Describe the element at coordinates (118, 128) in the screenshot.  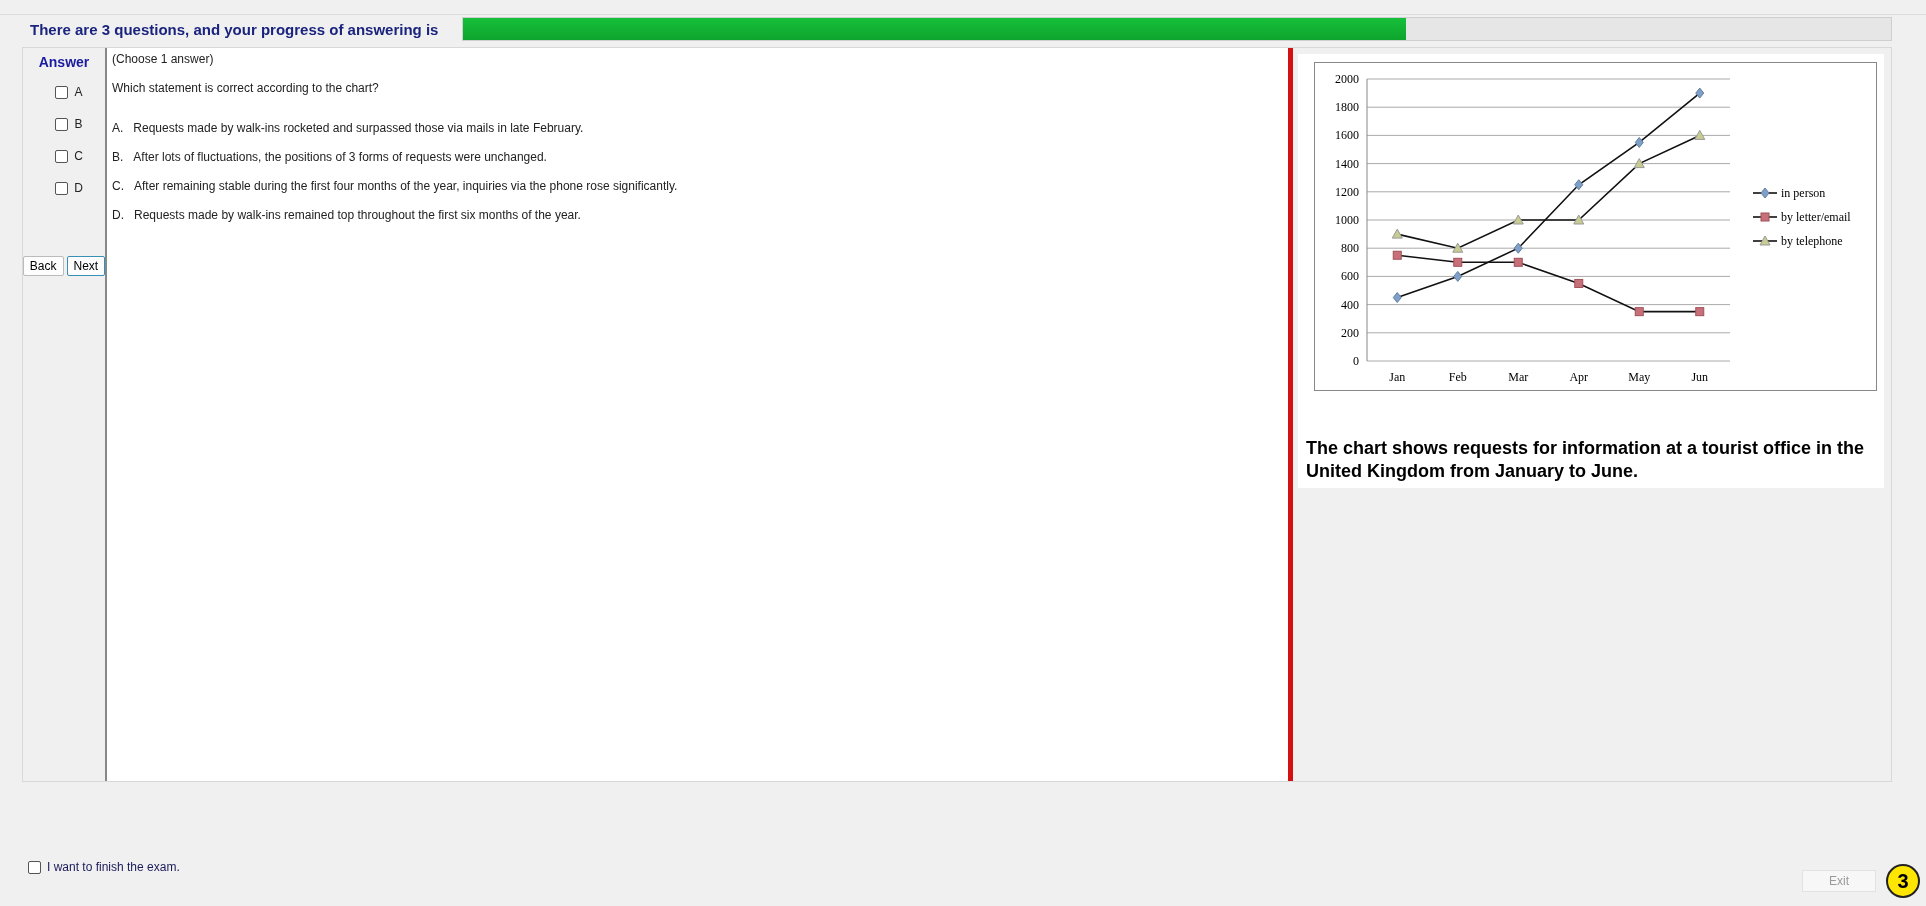
I see `choice-letter: A.` at that location.